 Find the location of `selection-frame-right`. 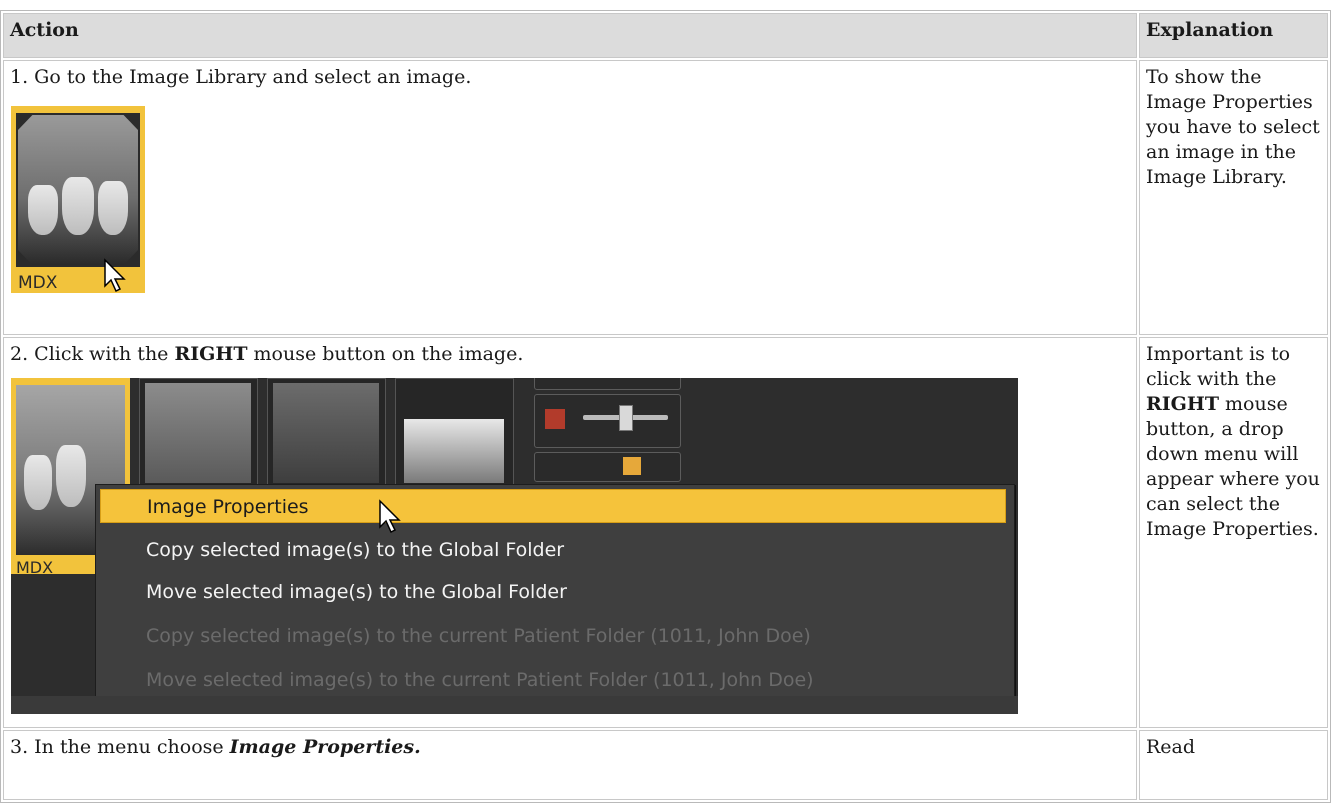

selection-frame-right is located at coordinates (142, 199).